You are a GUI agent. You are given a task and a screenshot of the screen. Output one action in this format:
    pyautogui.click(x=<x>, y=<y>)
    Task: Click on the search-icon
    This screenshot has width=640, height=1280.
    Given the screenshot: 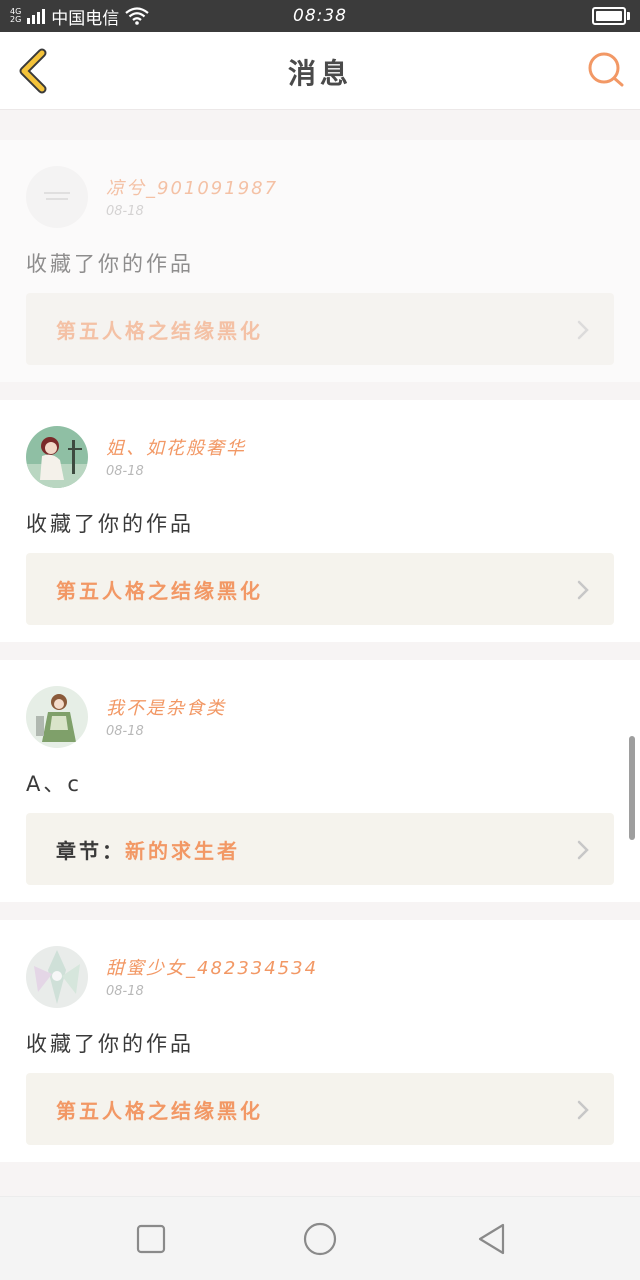 What is the action you would take?
    pyautogui.click(x=606, y=69)
    